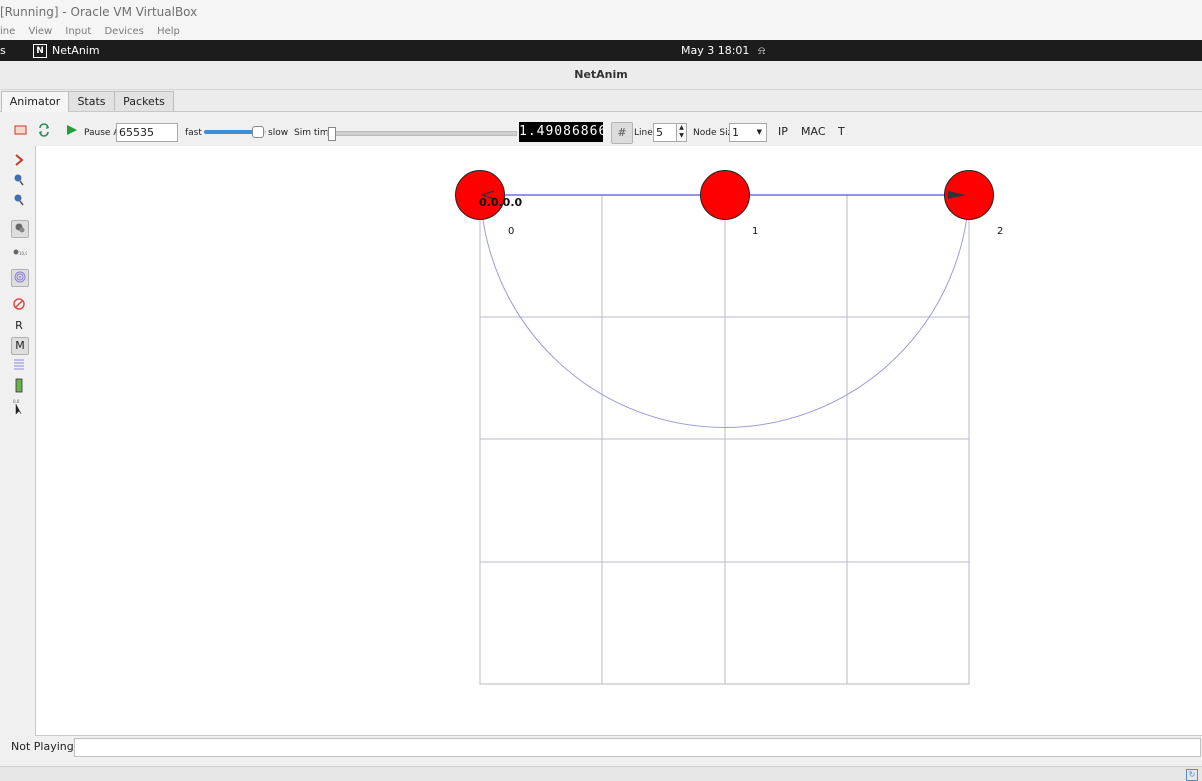  I want to click on open-file-icon, so click(21, 130).